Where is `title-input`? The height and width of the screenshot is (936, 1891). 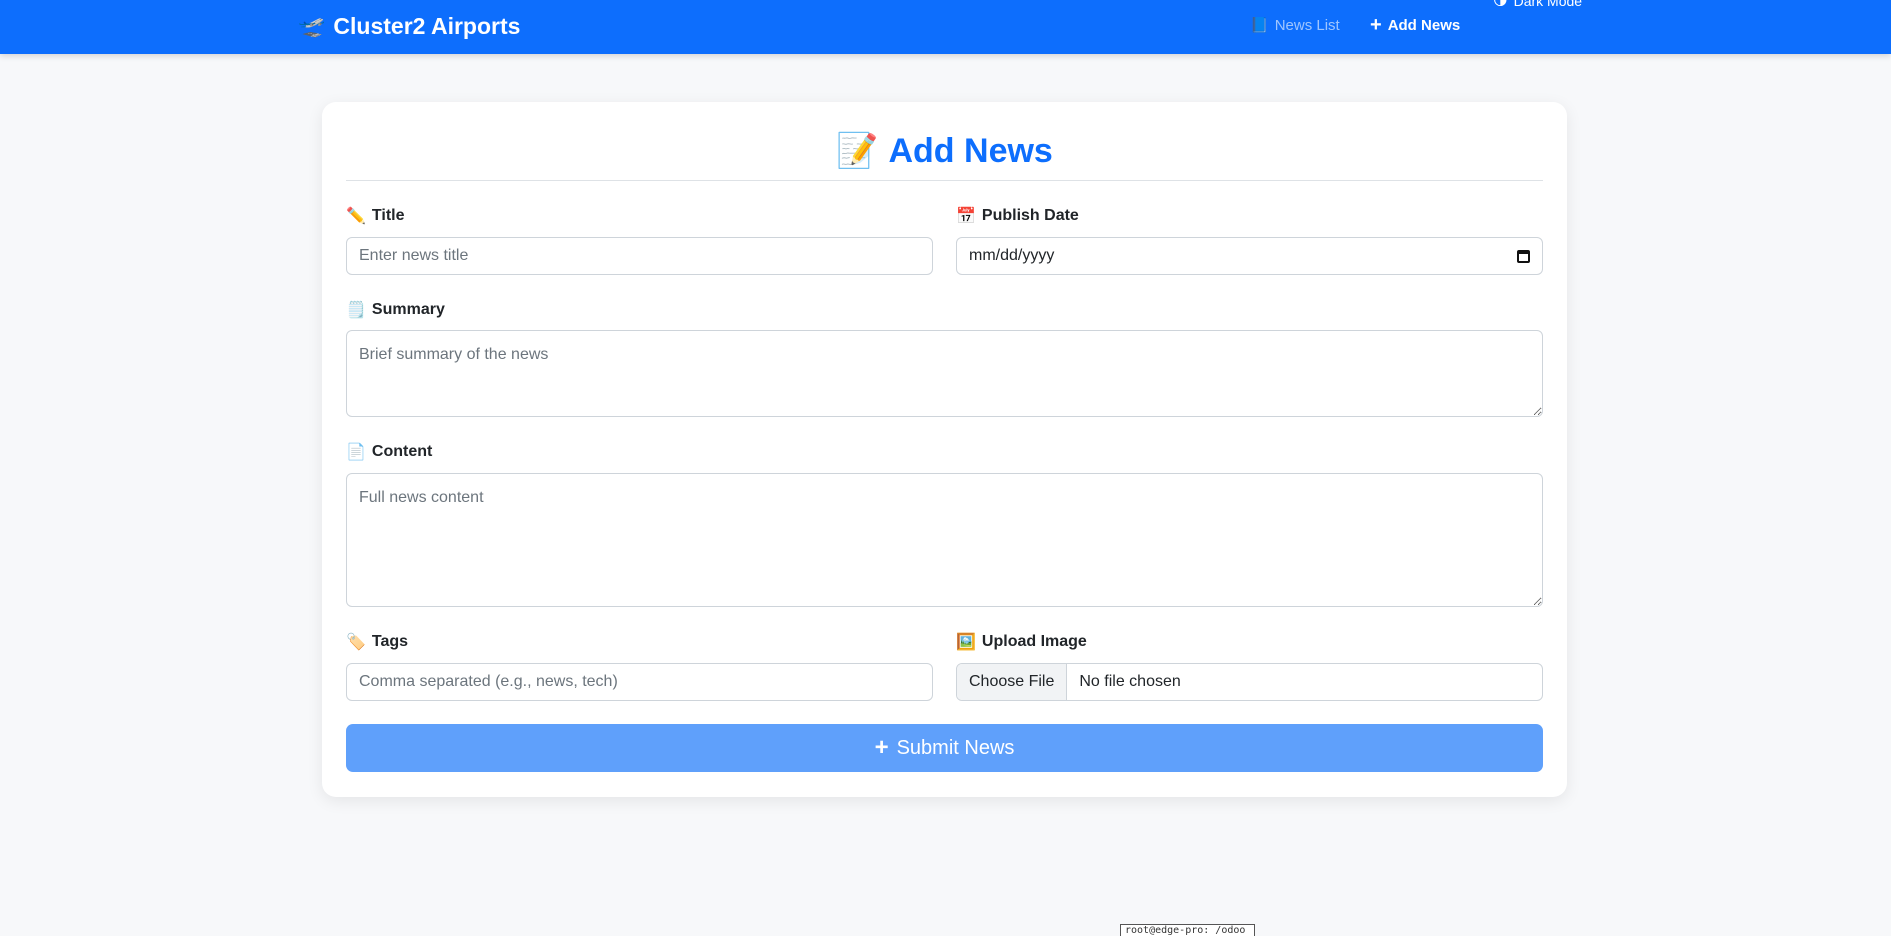
title-input is located at coordinates (639, 256).